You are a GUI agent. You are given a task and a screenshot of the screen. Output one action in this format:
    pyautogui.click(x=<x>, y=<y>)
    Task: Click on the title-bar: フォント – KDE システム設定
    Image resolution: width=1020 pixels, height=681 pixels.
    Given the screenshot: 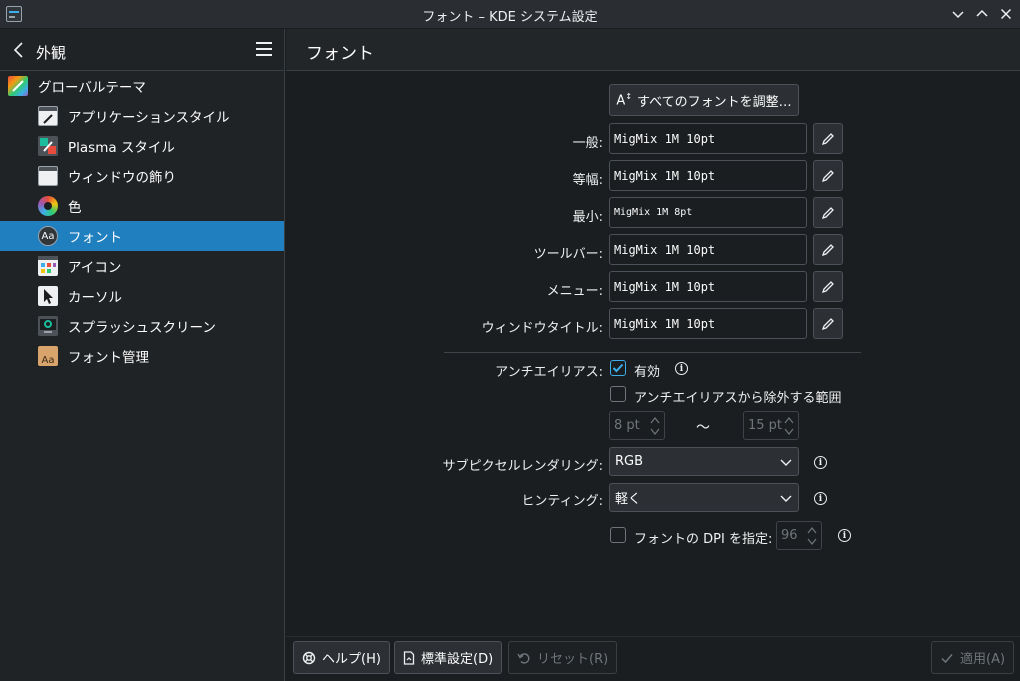 What is the action you would take?
    pyautogui.click(x=510, y=14)
    